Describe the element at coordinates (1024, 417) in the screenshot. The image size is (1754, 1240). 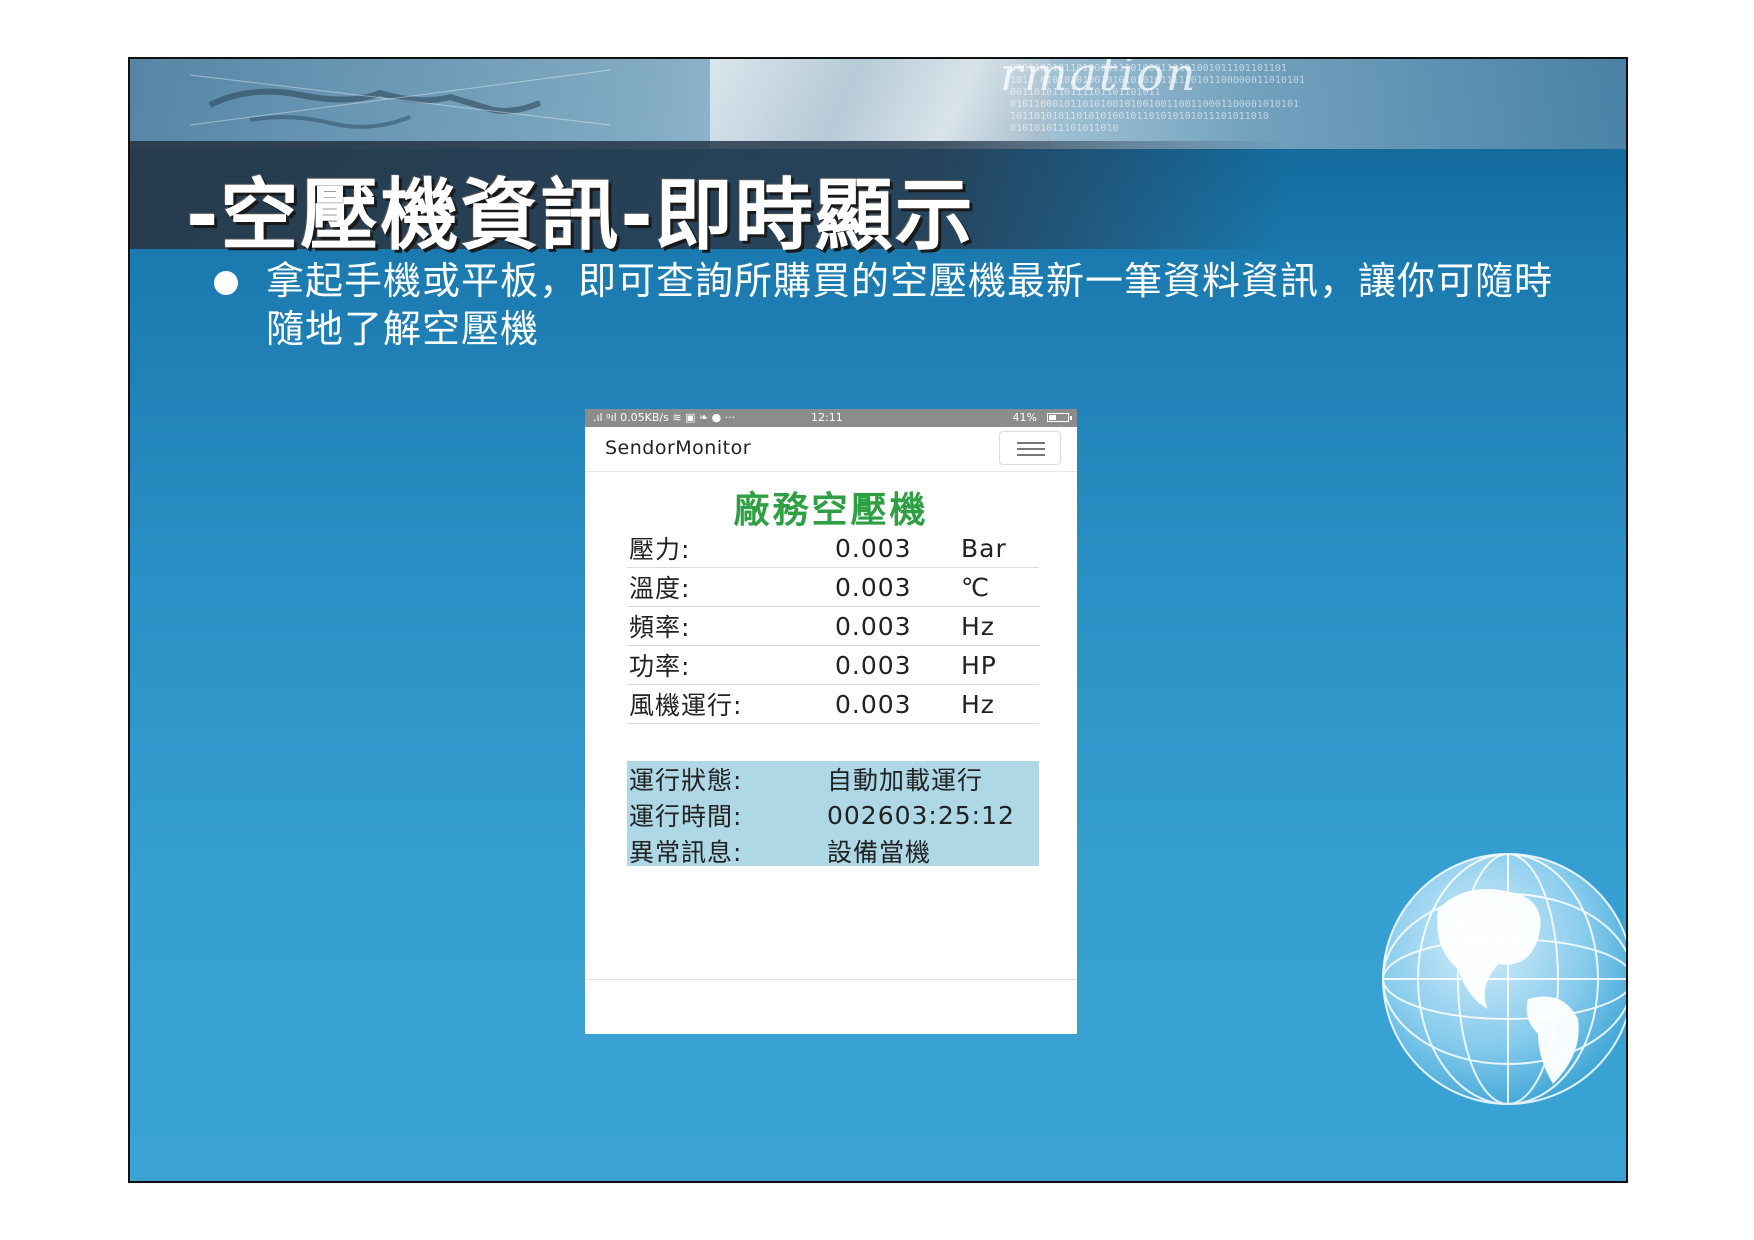
I see `status-bar-battery-percent: 41%` at that location.